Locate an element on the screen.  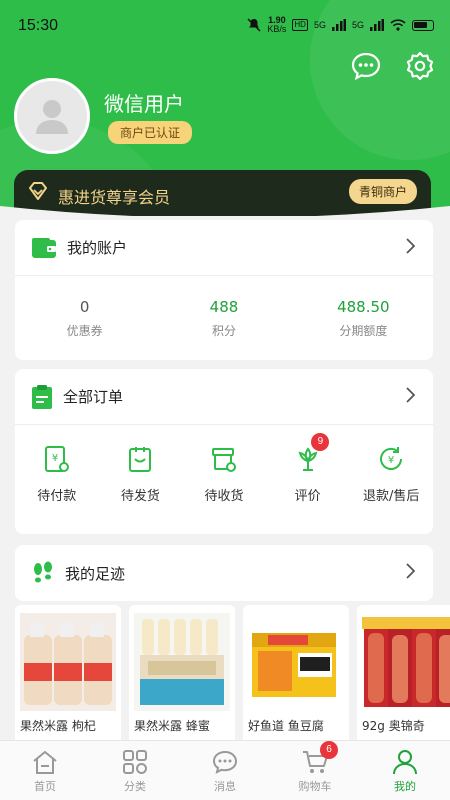
cart-count-badge: 6 is located at coordinates (329, 750).